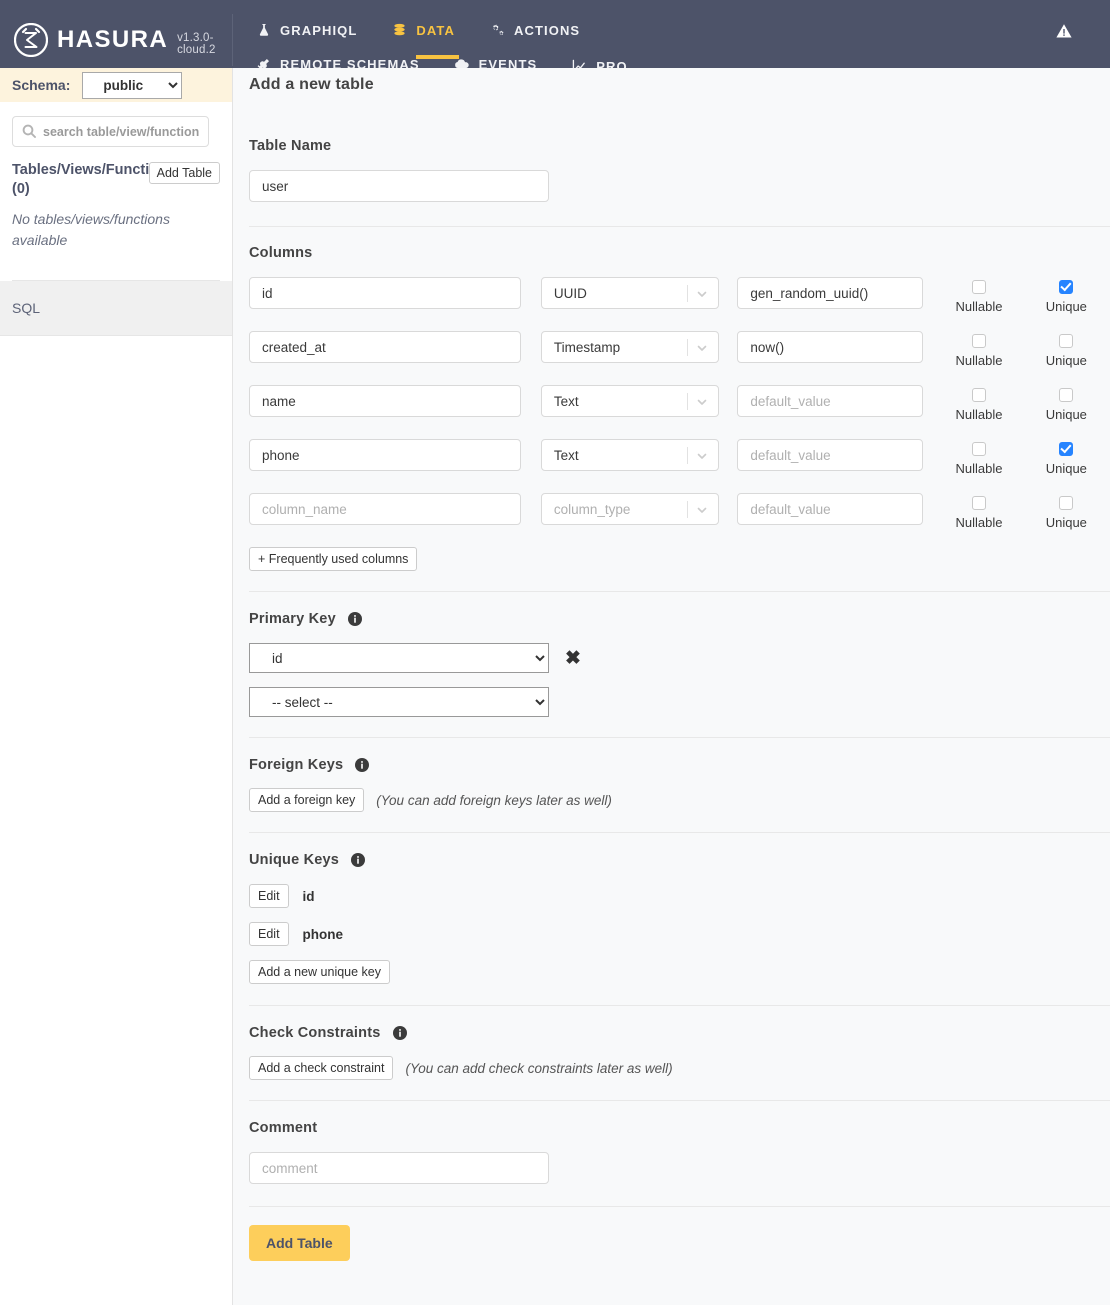  Describe the element at coordinates (592, 509) in the screenshot. I see `column-type-value: column_type` at that location.